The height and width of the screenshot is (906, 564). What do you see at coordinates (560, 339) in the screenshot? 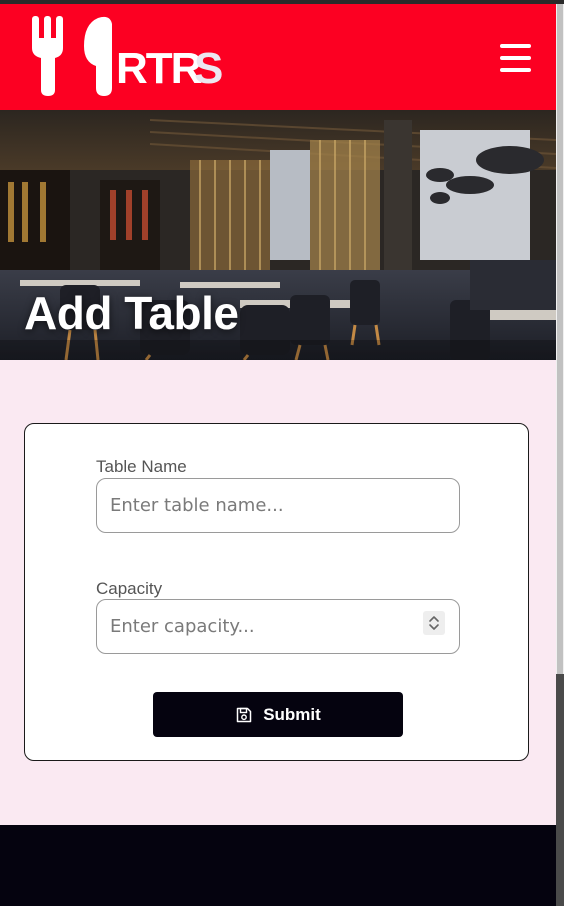
I see `scrollbar-thumb` at bounding box center [560, 339].